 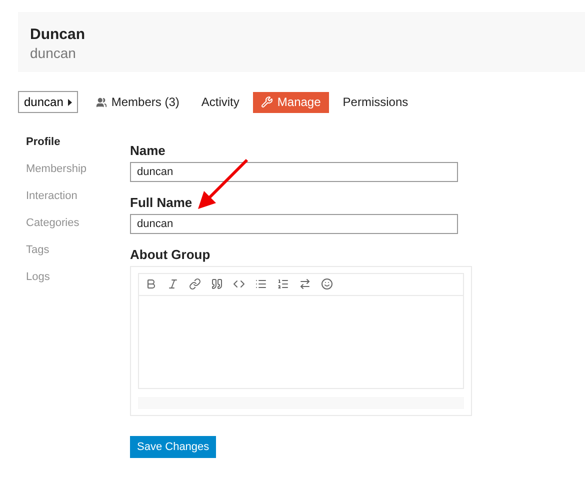 What do you see at coordinates (375, 102) in the screenshot?
I see `nav-tab: Permissions` at bounding box center [375, 102].